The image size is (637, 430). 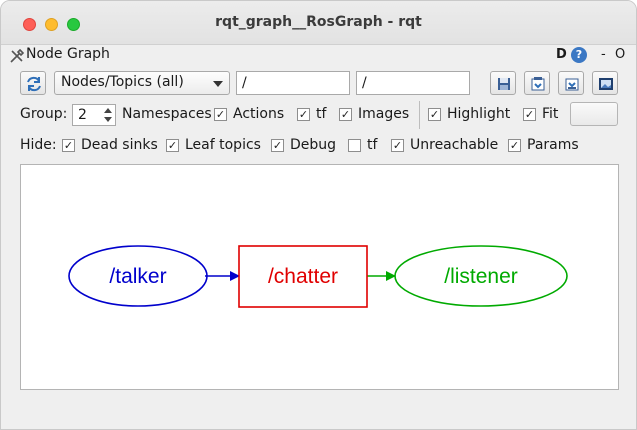 I want to click on title-bar: rqt_graph__RosGraph - rqt, so click(x=318, y=23).